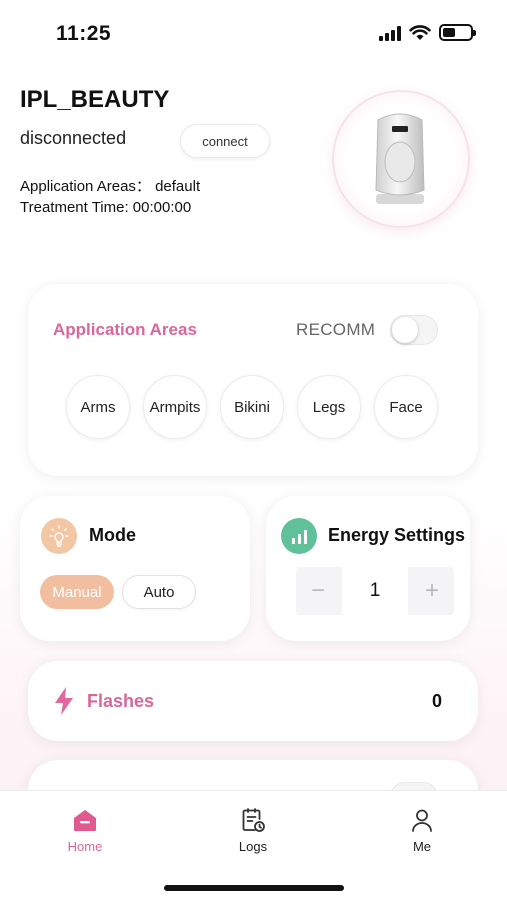 The height and width of the screenshot is (900, 507). What do you see at coordinates (85, 820) in the screenshot?
I see `home-icon` at bounding box center [85, 820].